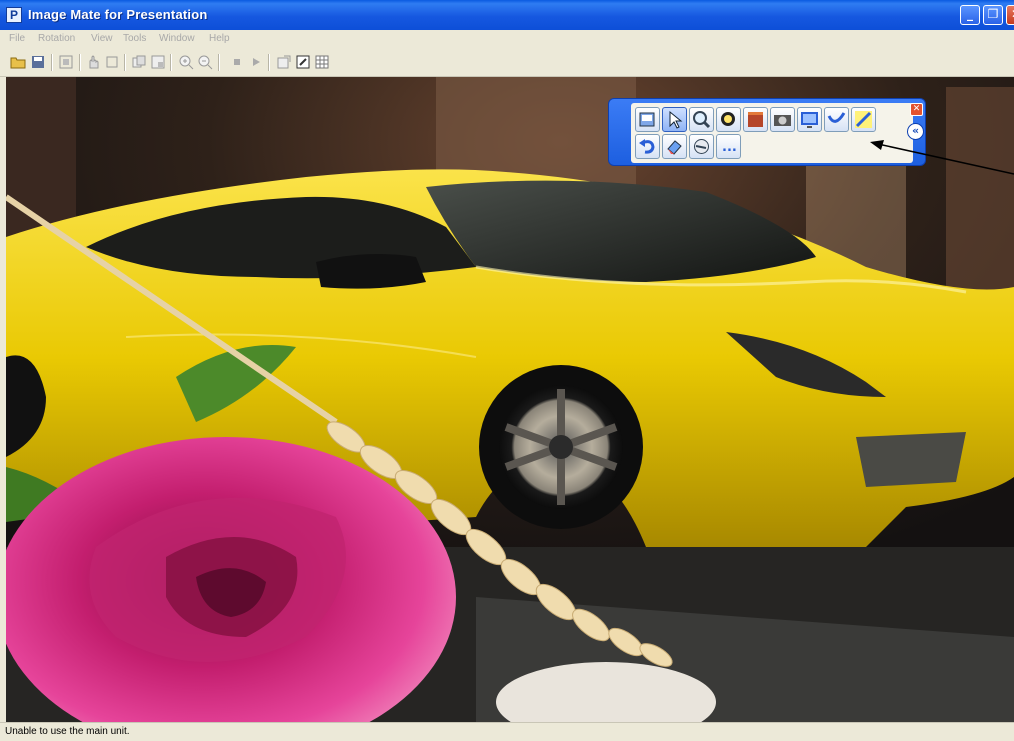 This screenshot has width=1014, height=741. What do you see at coordinates (836, 119) in the screenshot?
I see `pen-icon` at bounding box center [836, 119].